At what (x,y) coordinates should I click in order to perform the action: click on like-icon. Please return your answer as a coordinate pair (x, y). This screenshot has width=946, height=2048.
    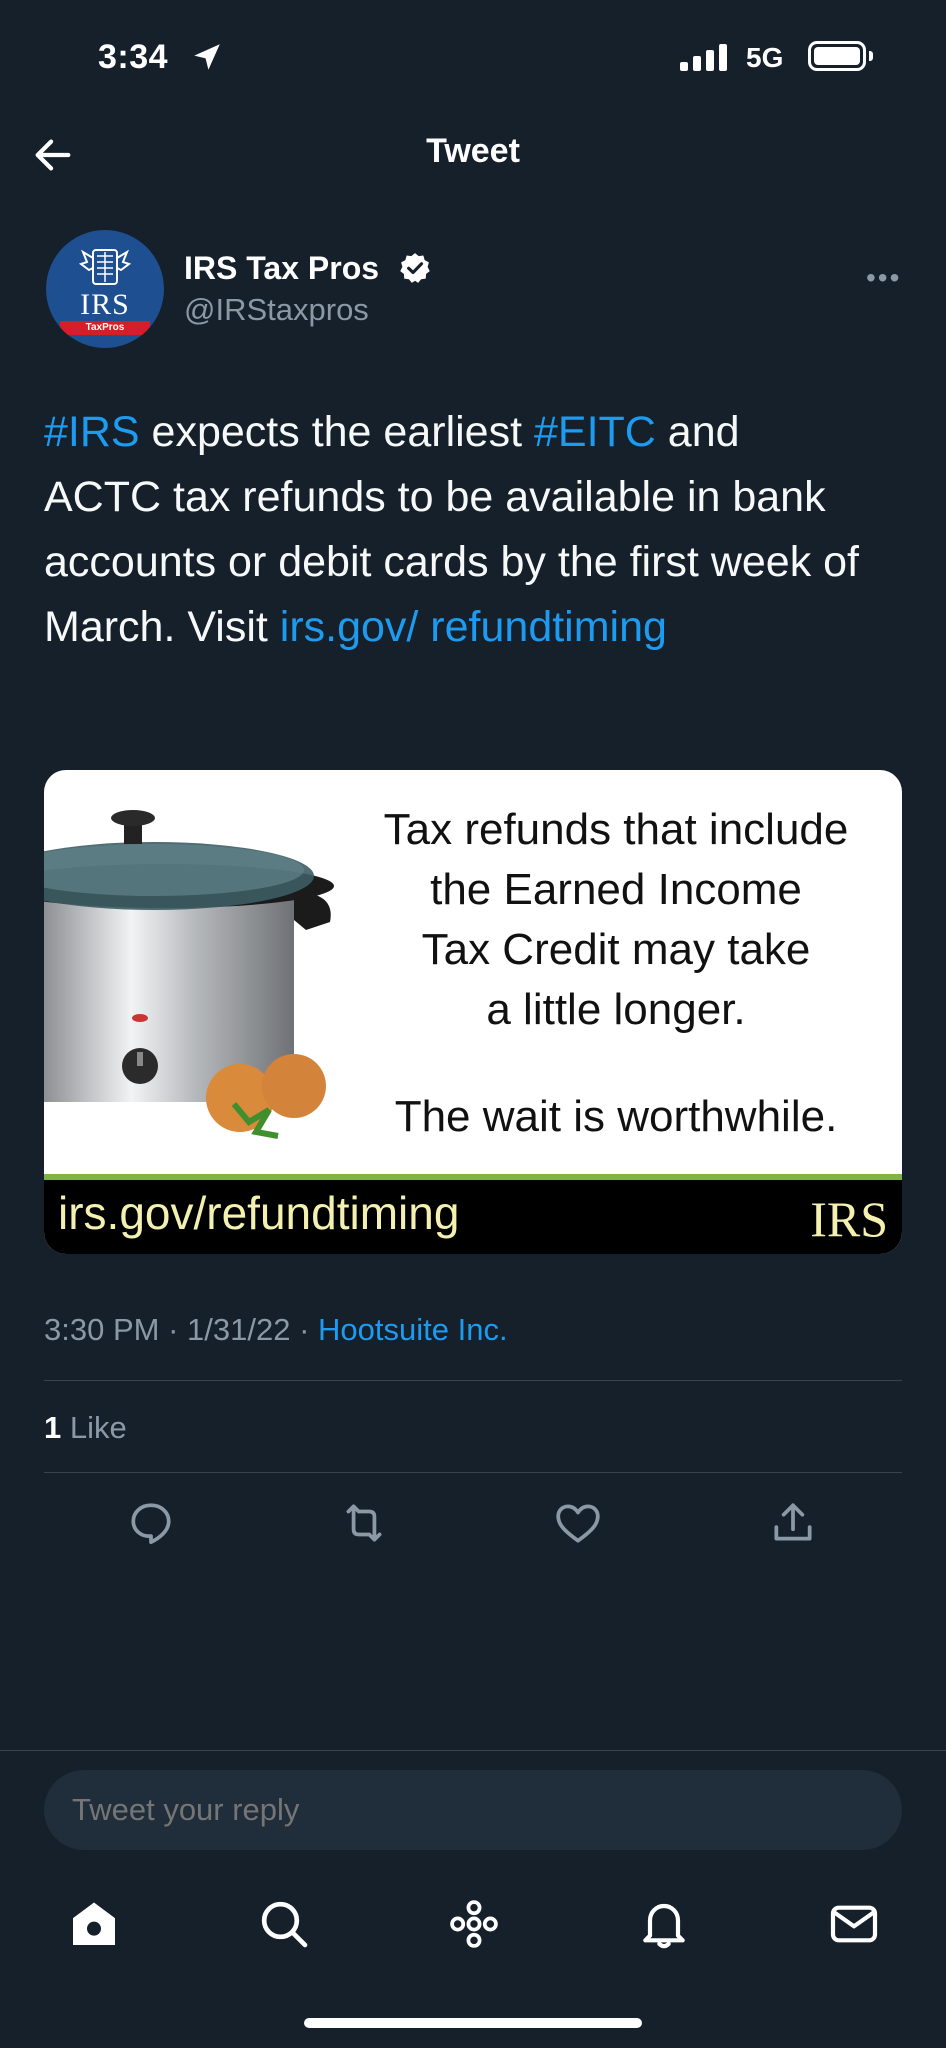
    Looking at the image, I should click on (578, 1523).